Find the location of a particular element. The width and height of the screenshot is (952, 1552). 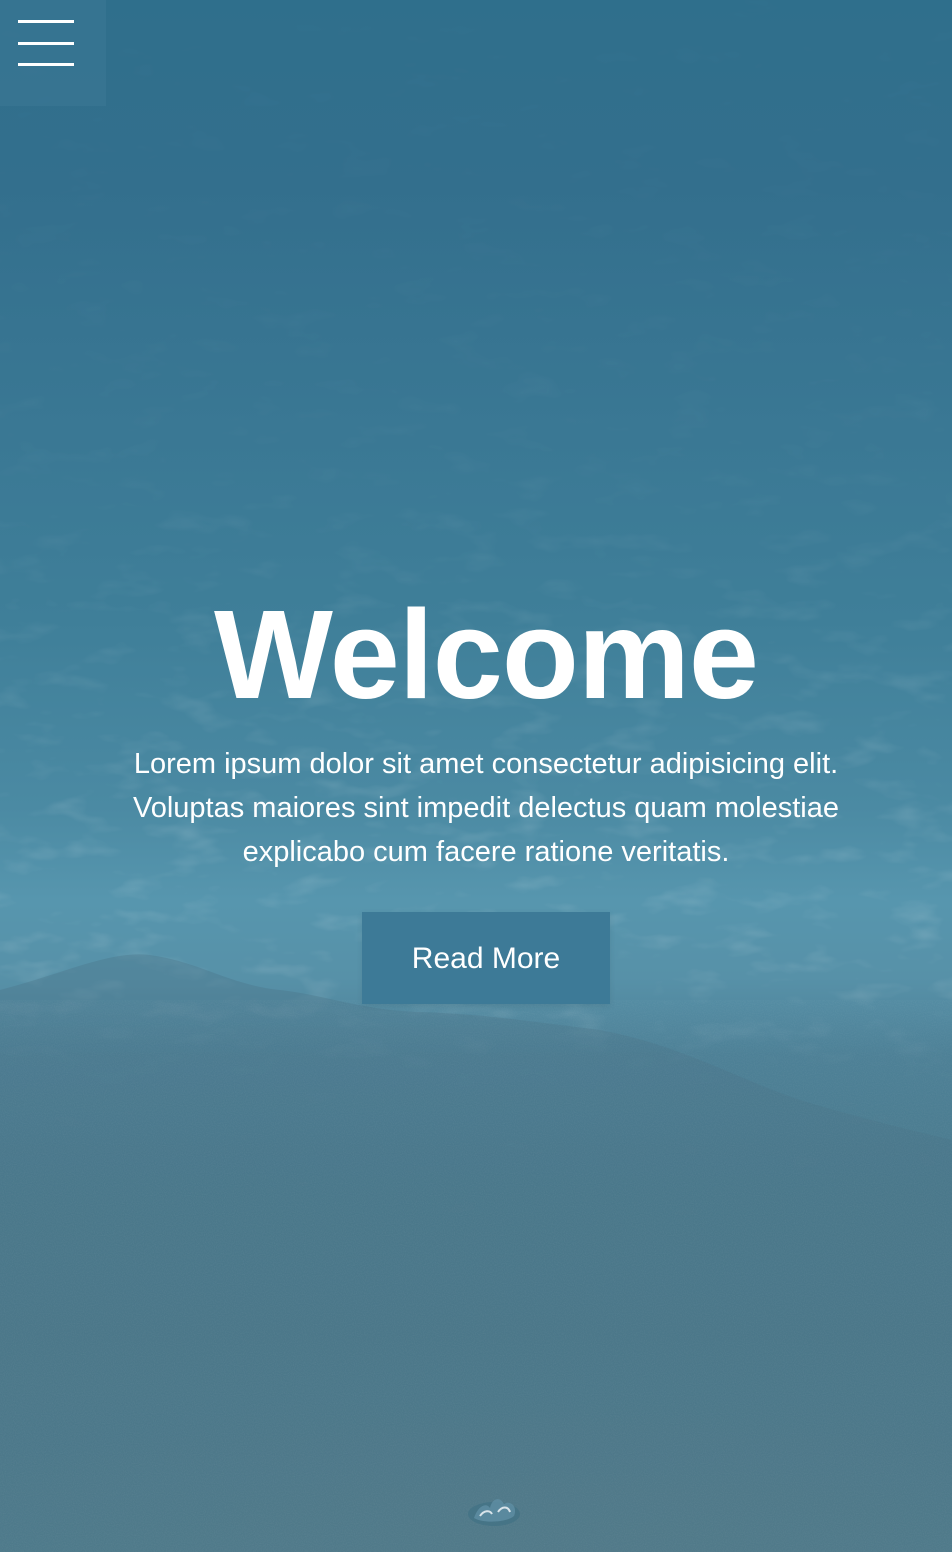

menu-button is located at coordinates (53, 53).